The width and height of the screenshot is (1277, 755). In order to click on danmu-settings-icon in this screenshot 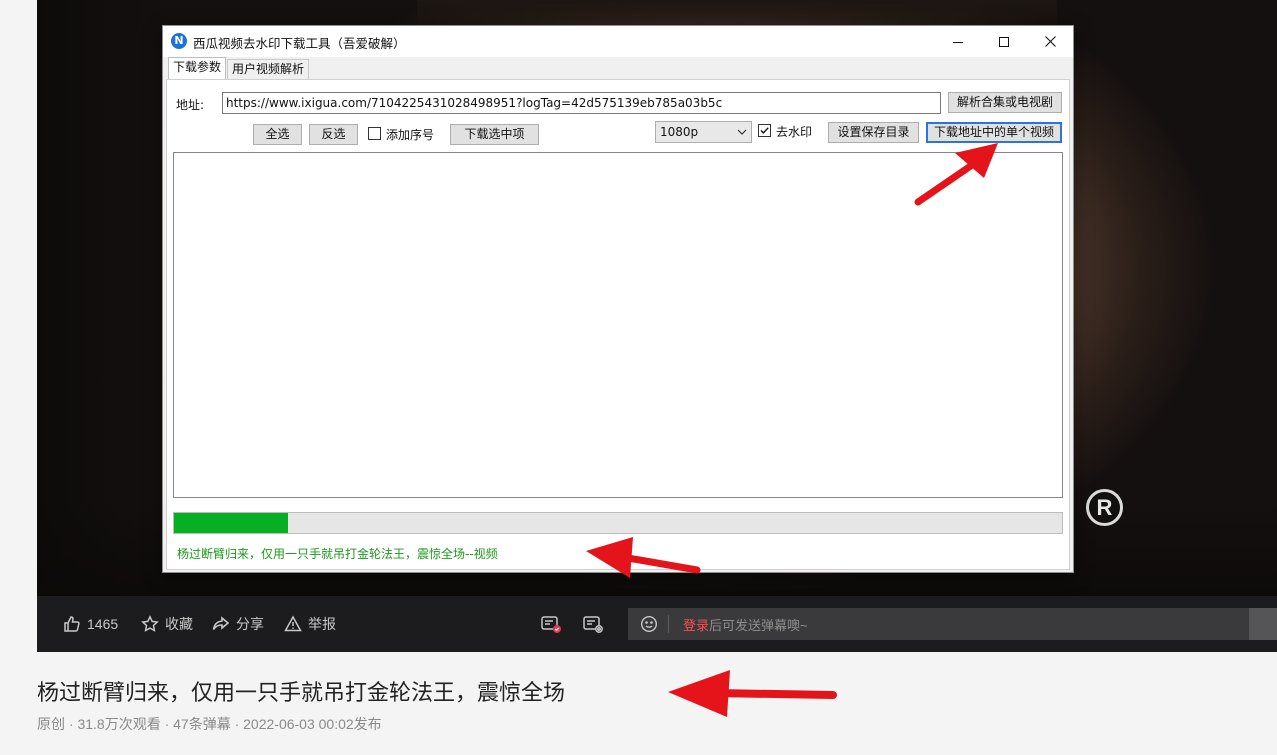, I will do `click(593, 624)`.